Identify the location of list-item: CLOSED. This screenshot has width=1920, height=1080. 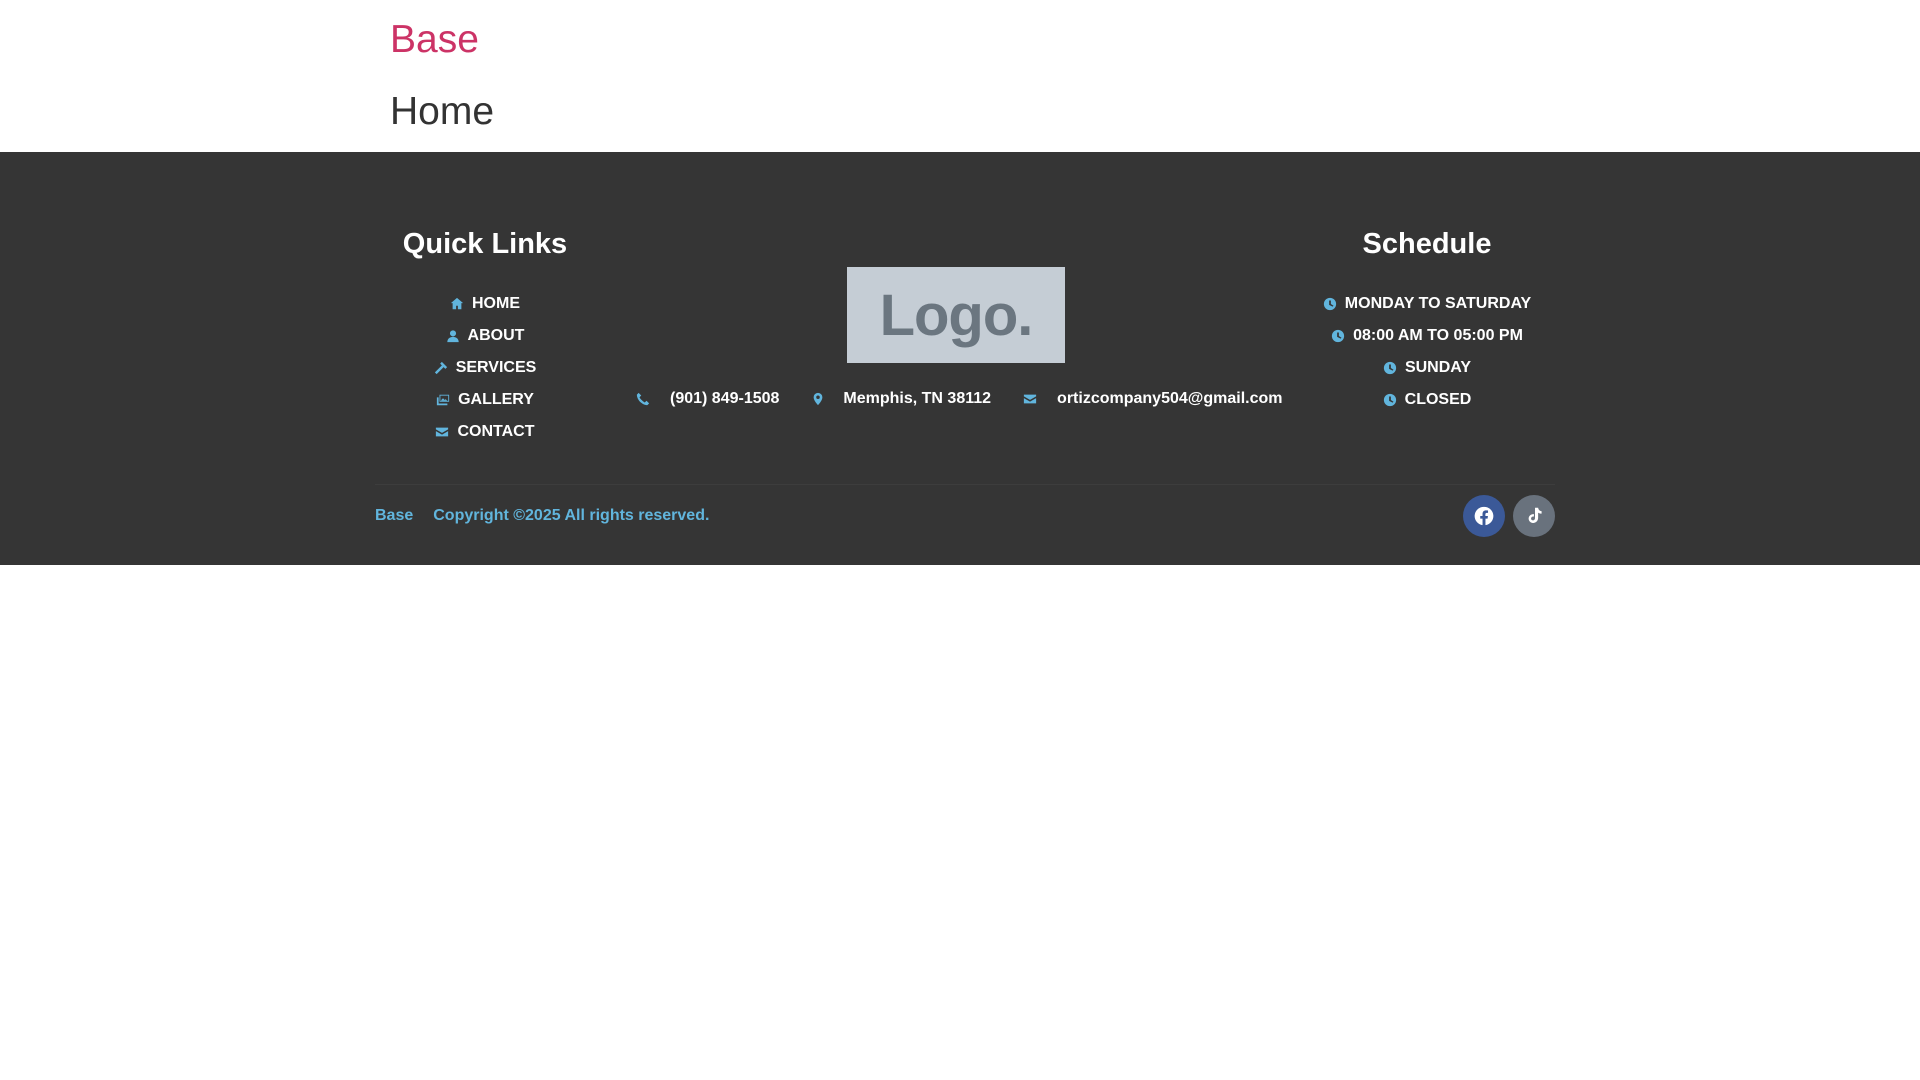
(1427, 400).